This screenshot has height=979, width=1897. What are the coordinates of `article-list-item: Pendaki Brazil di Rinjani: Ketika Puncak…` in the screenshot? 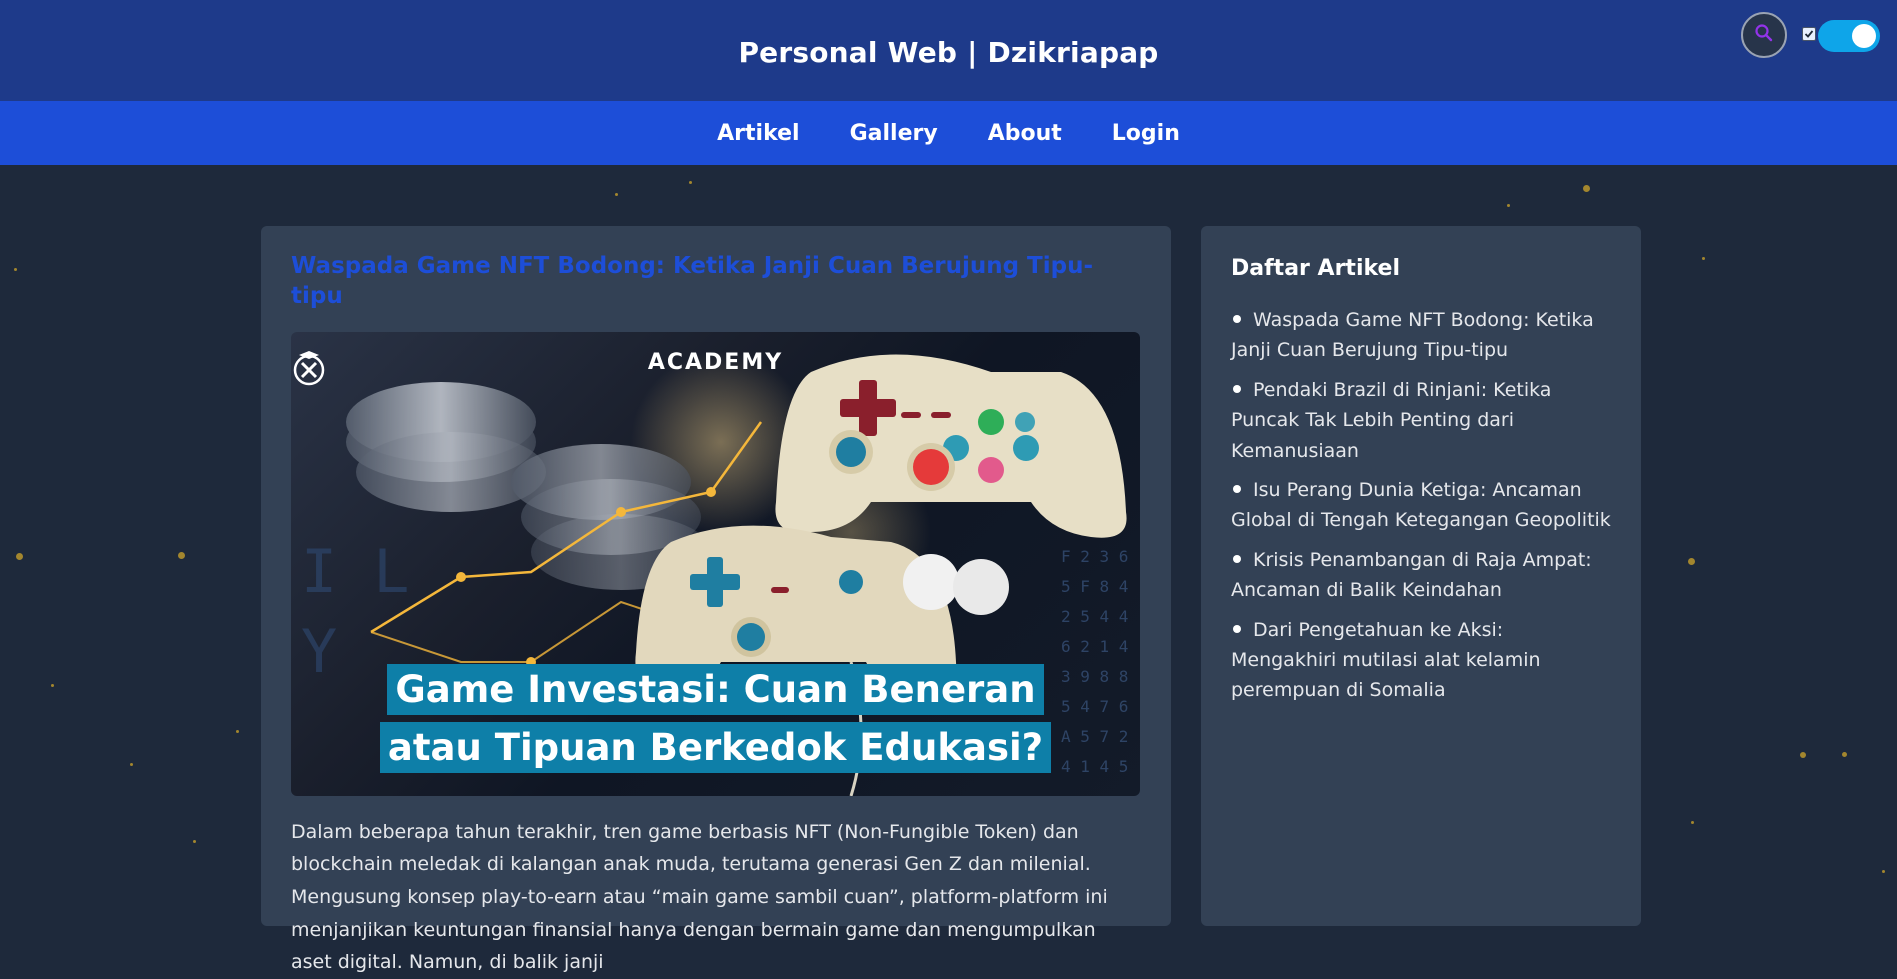 It's located at (1421, 420).